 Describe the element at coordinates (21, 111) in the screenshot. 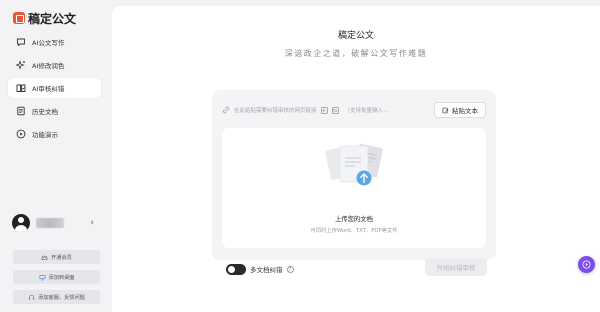

I see `document-icon` at that location.